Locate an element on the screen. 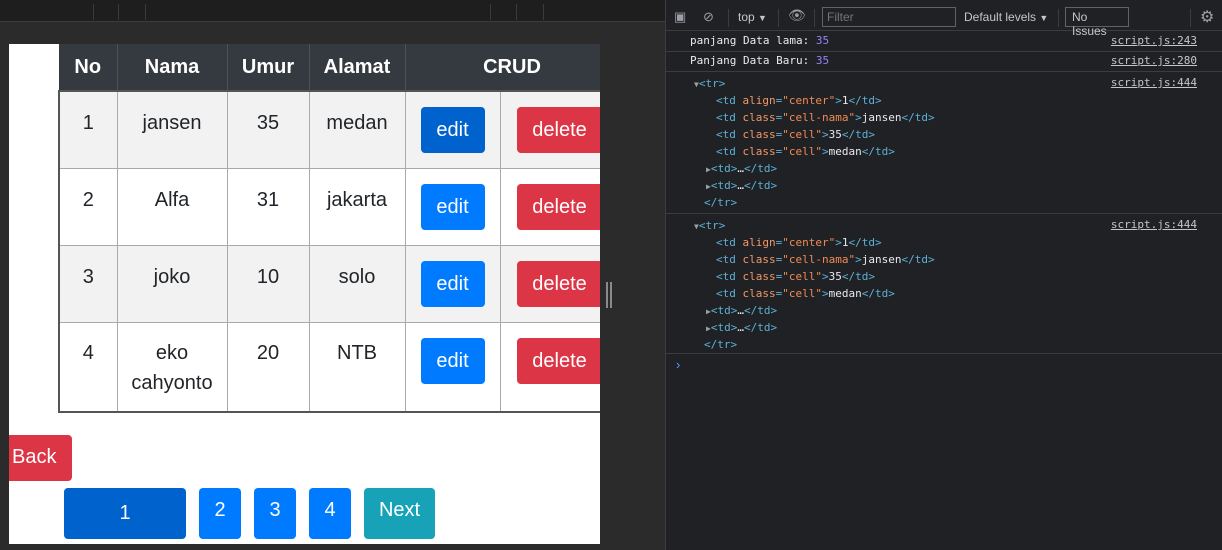 This screenshot has height=550, width=1222. resize-handle is located at coordinates (609, 295).